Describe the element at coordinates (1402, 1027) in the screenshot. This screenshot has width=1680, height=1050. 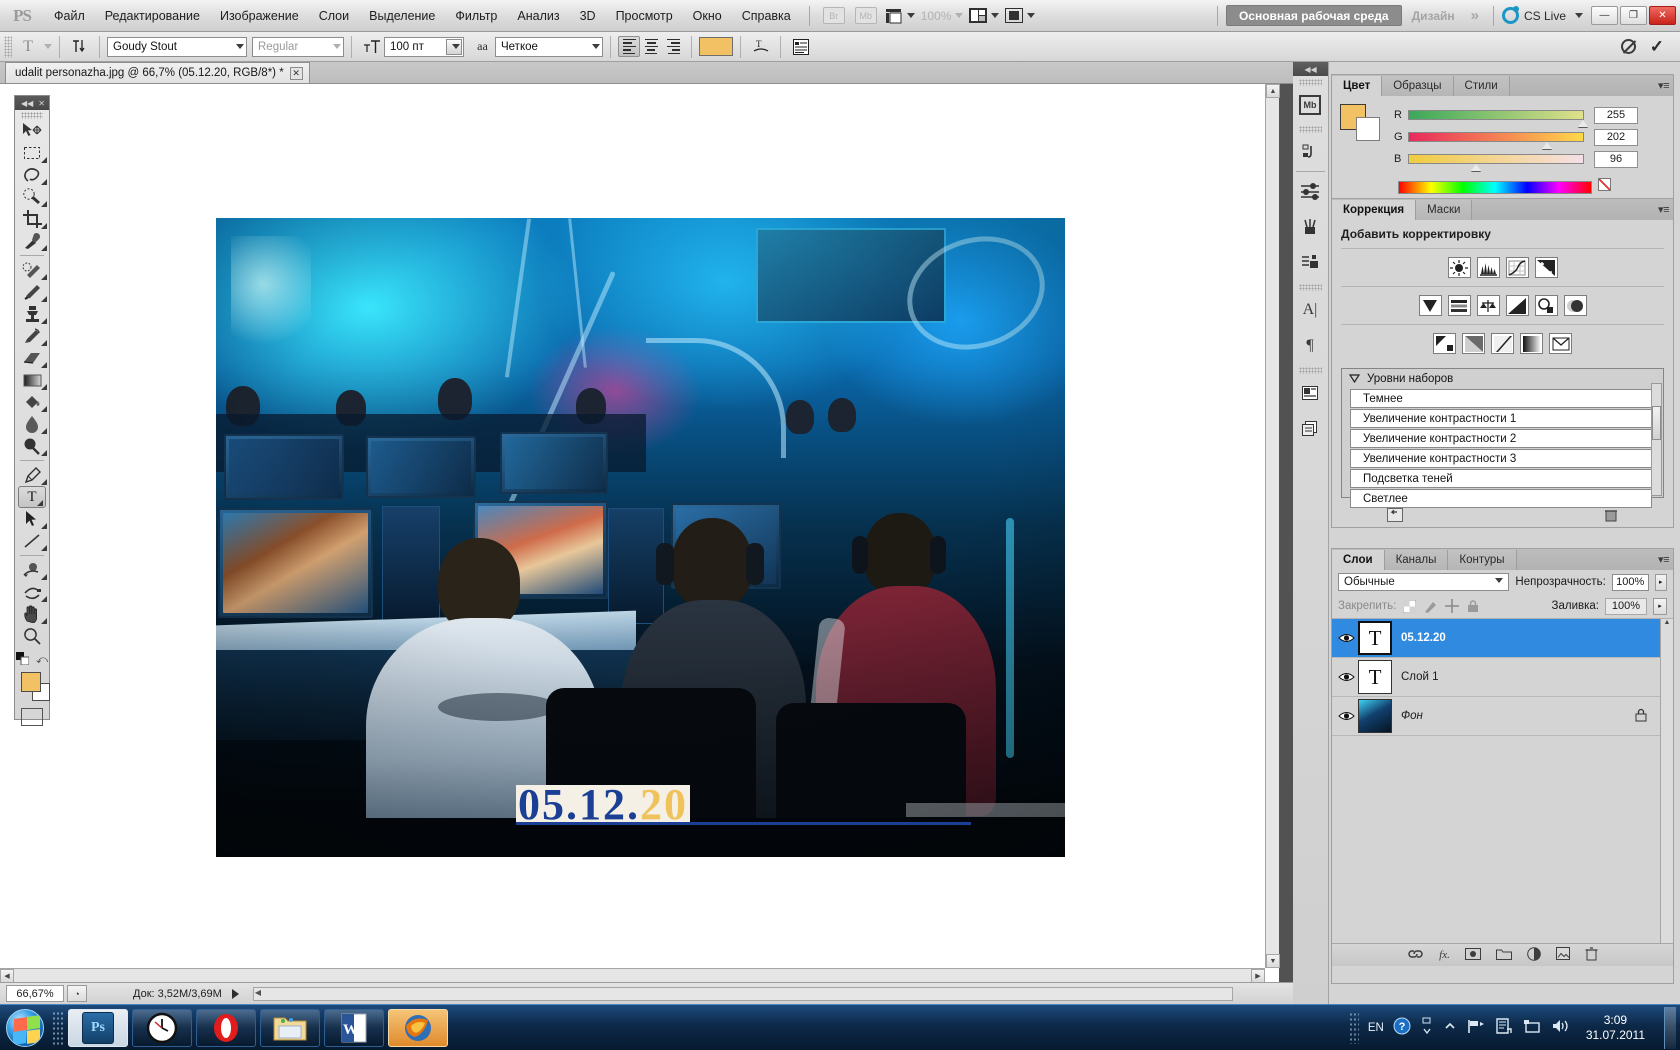
I see `help-icon: ?` at that location.